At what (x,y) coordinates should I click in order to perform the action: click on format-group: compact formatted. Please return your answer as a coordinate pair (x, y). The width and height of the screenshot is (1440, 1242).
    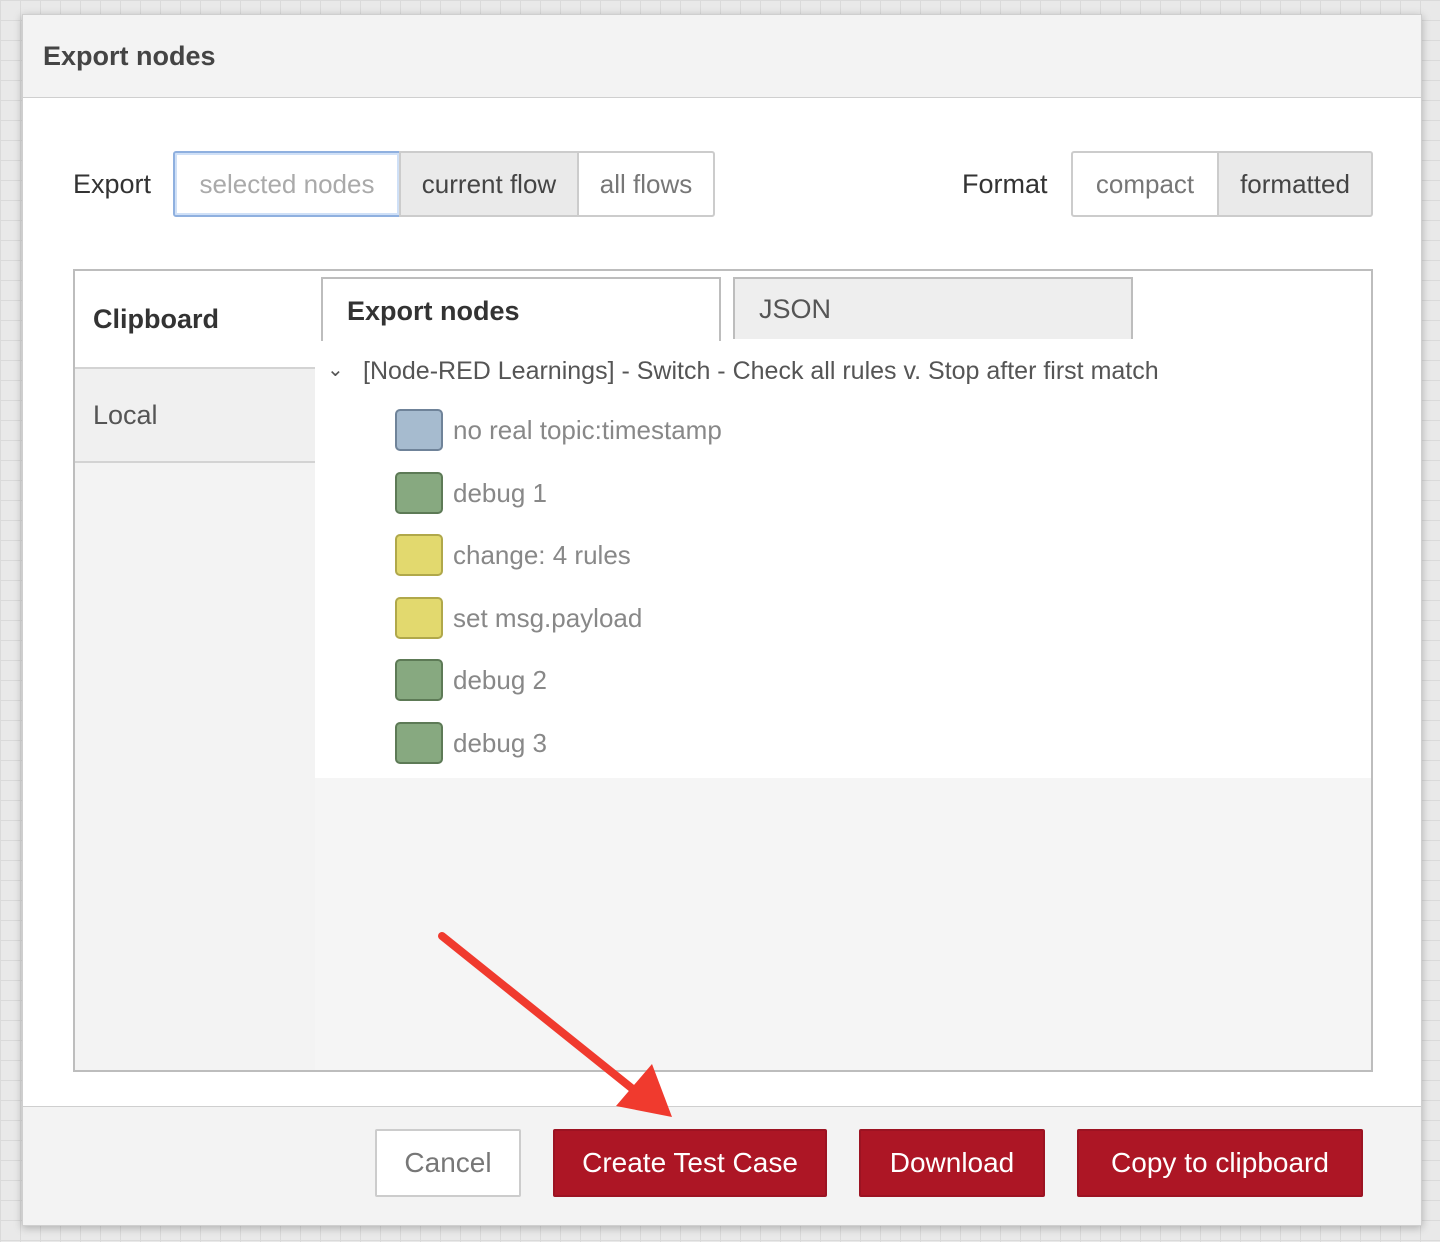
    Looking at the image, I should click on (1222, 184).